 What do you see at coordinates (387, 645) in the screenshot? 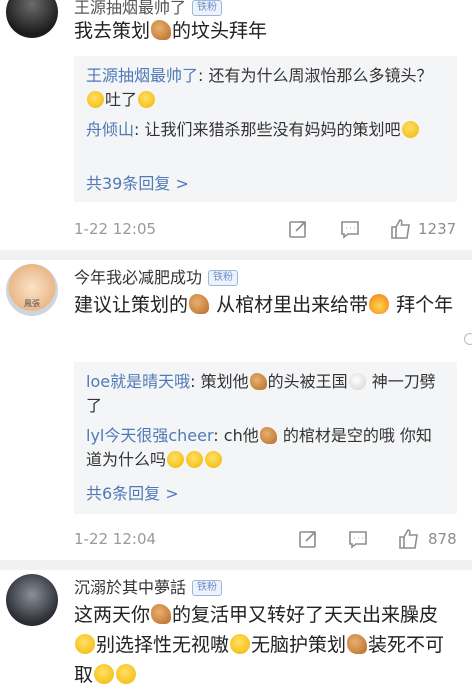
I see `text-part: 装死` at bounding box center [387, 645].